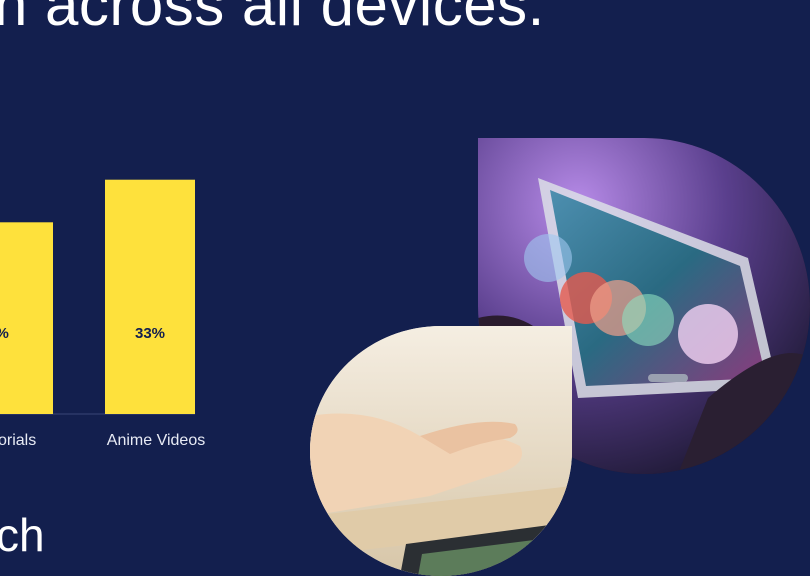 The image size is (810, 576). I want to click on category-label-2: Anime Videos, so click(156, 440).